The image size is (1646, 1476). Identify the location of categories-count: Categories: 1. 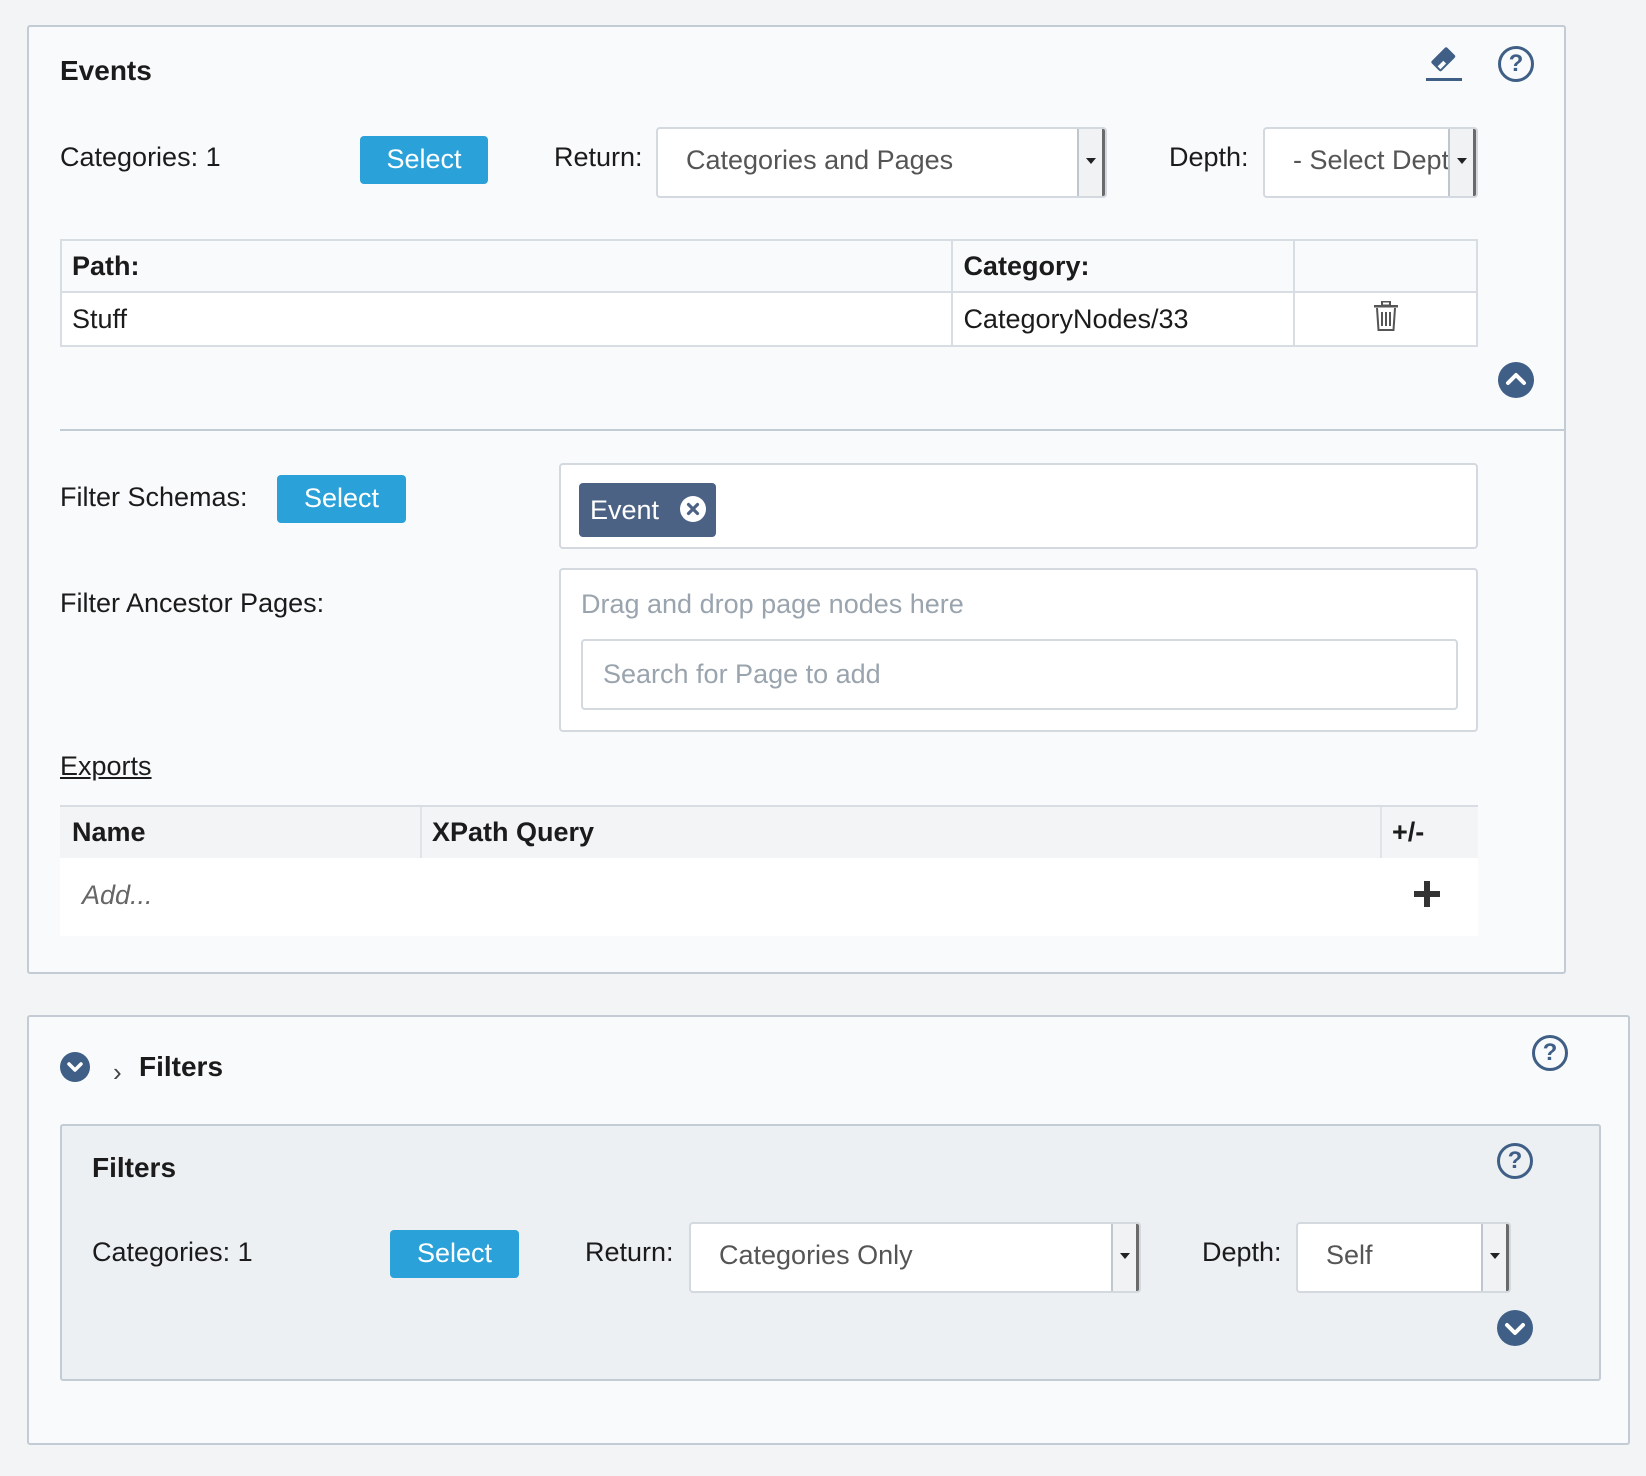
(140, 157).